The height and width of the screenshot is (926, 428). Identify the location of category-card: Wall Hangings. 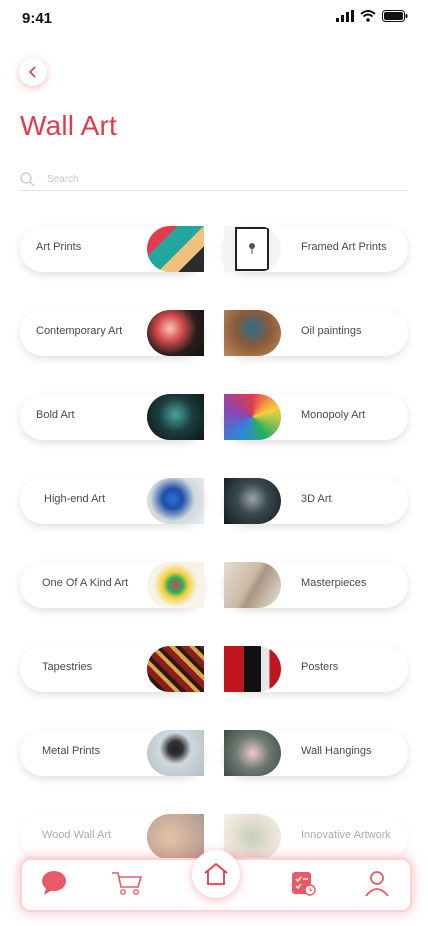
(316, 753).